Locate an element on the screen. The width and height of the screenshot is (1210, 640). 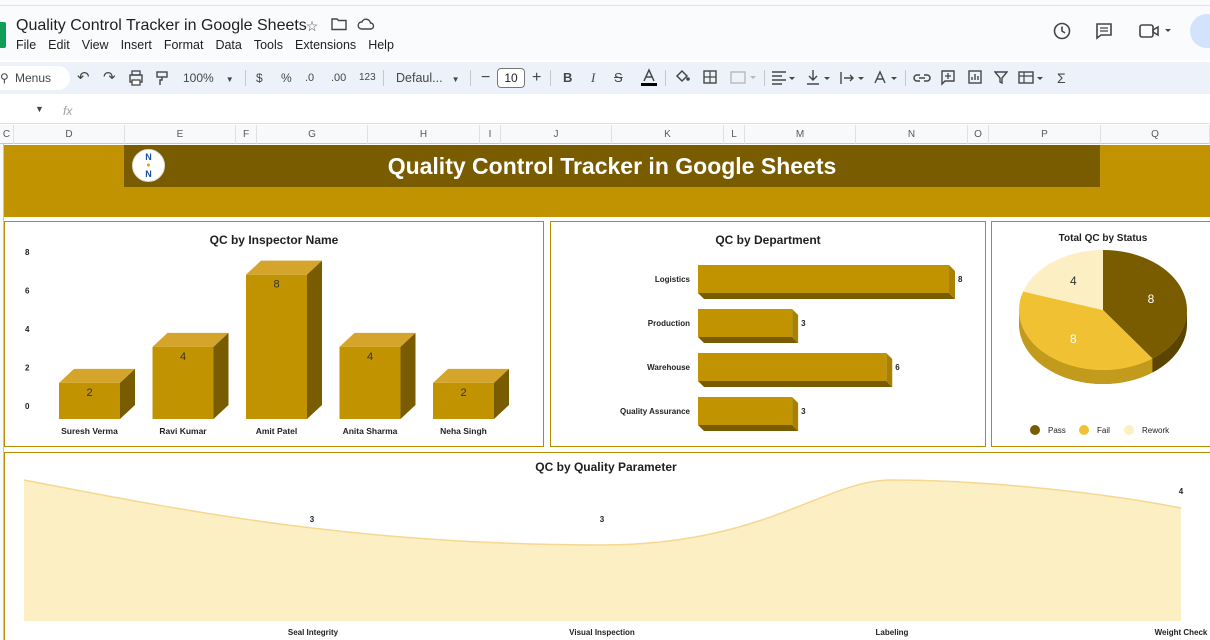
increase-decimal-button: .00 is located at coordinates (338, 78).